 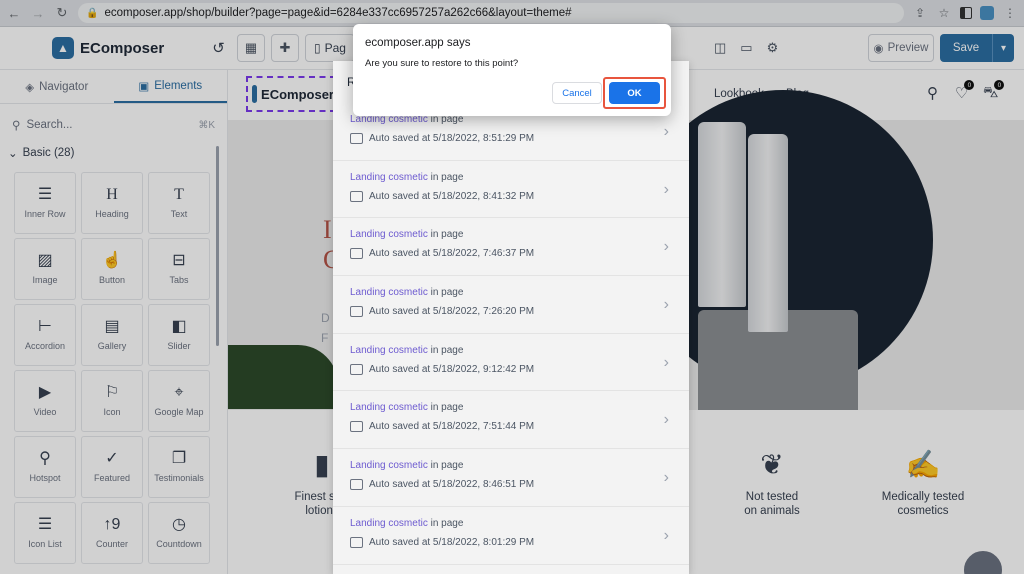 What do you see at coordinates (452, 312) in the screenshot?
I see `history-row-saved: Auto saved at 5/18/2022, 7:26:20 PM` at bounding box center [452, 312].